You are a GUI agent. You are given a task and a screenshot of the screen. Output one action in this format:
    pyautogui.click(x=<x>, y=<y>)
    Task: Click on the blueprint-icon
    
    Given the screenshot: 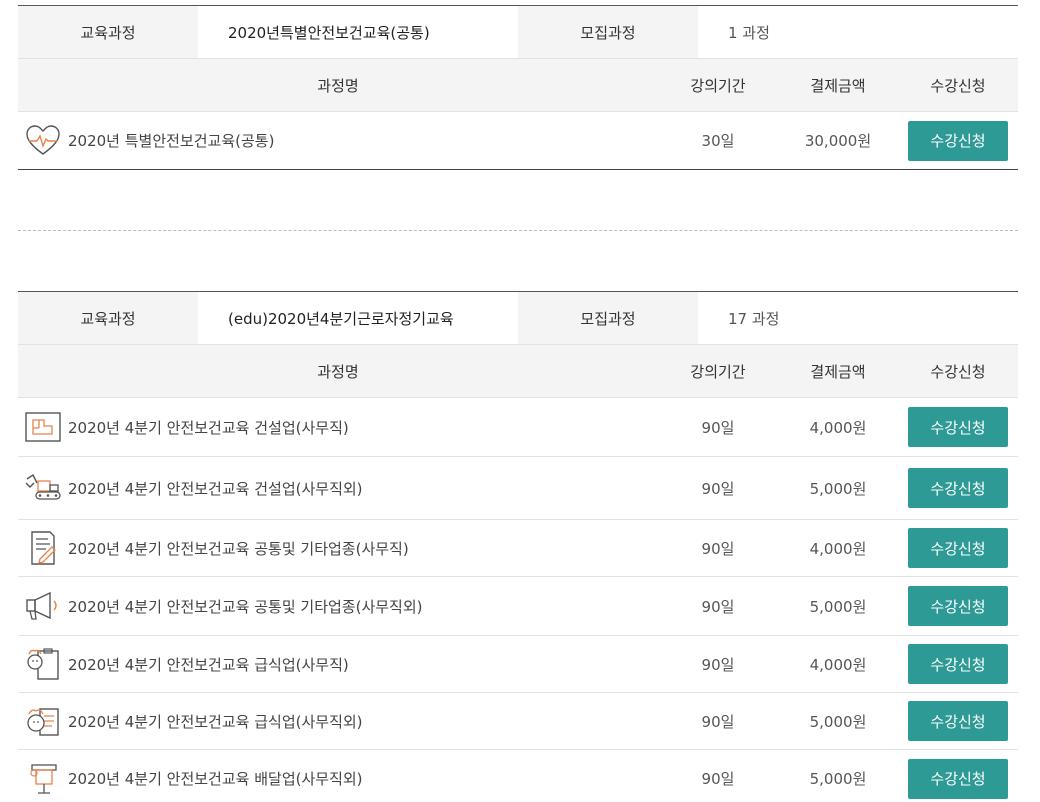 What is the action you would take?
    pyautogui.click(x=43, y=427)
    